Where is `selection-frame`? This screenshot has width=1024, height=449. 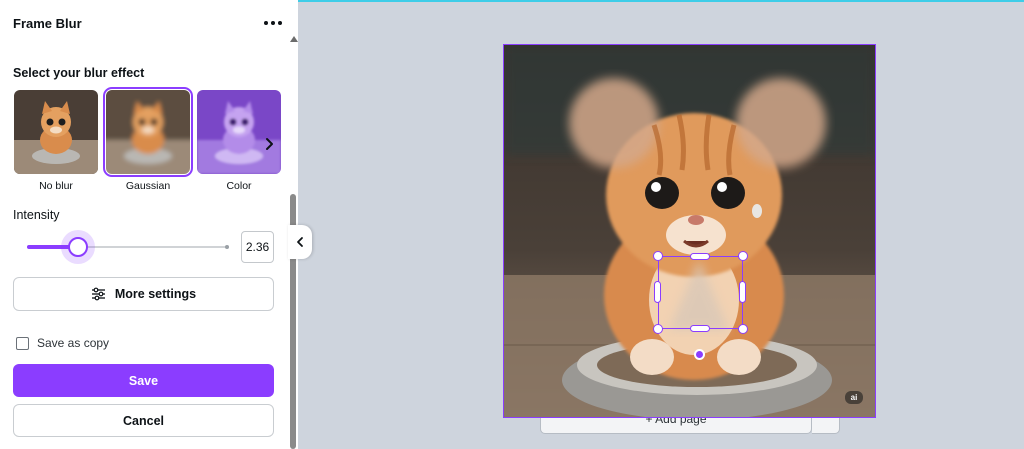 selection-frame is located at coordinates (700, 292).